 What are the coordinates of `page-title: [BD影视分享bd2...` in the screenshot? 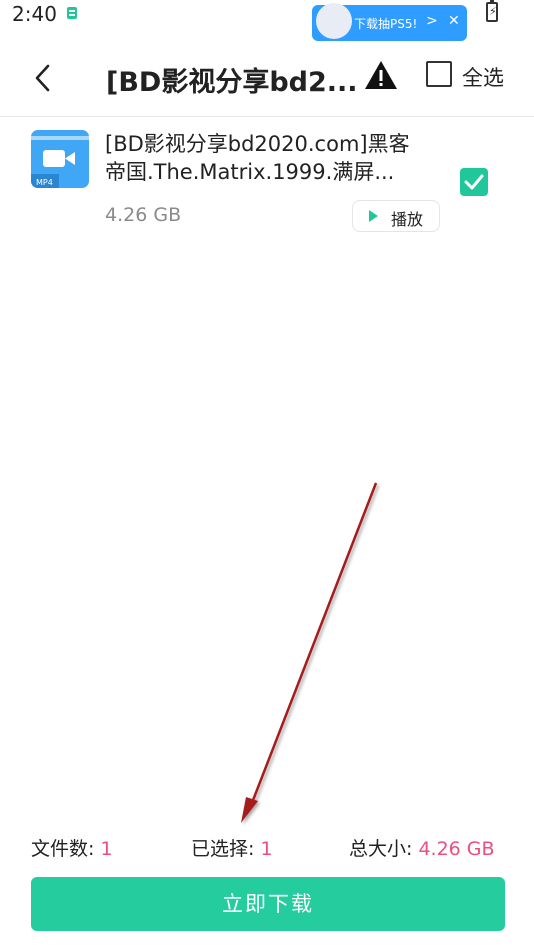 It's located at (232, 82).